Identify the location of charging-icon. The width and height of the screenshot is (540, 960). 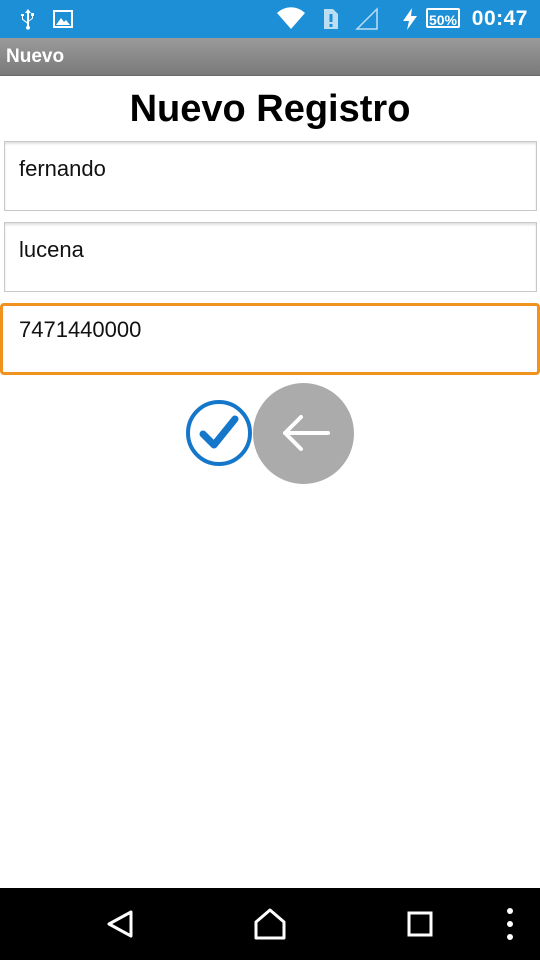
(410, 19).